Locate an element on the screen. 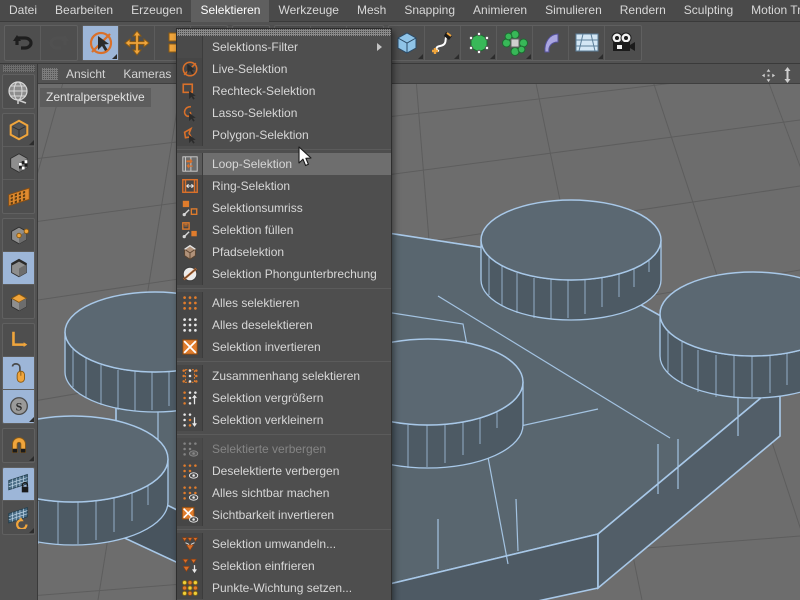 The height and width of the screenshot is (600, 800). menu-separator is located at coordinates (284, 149).